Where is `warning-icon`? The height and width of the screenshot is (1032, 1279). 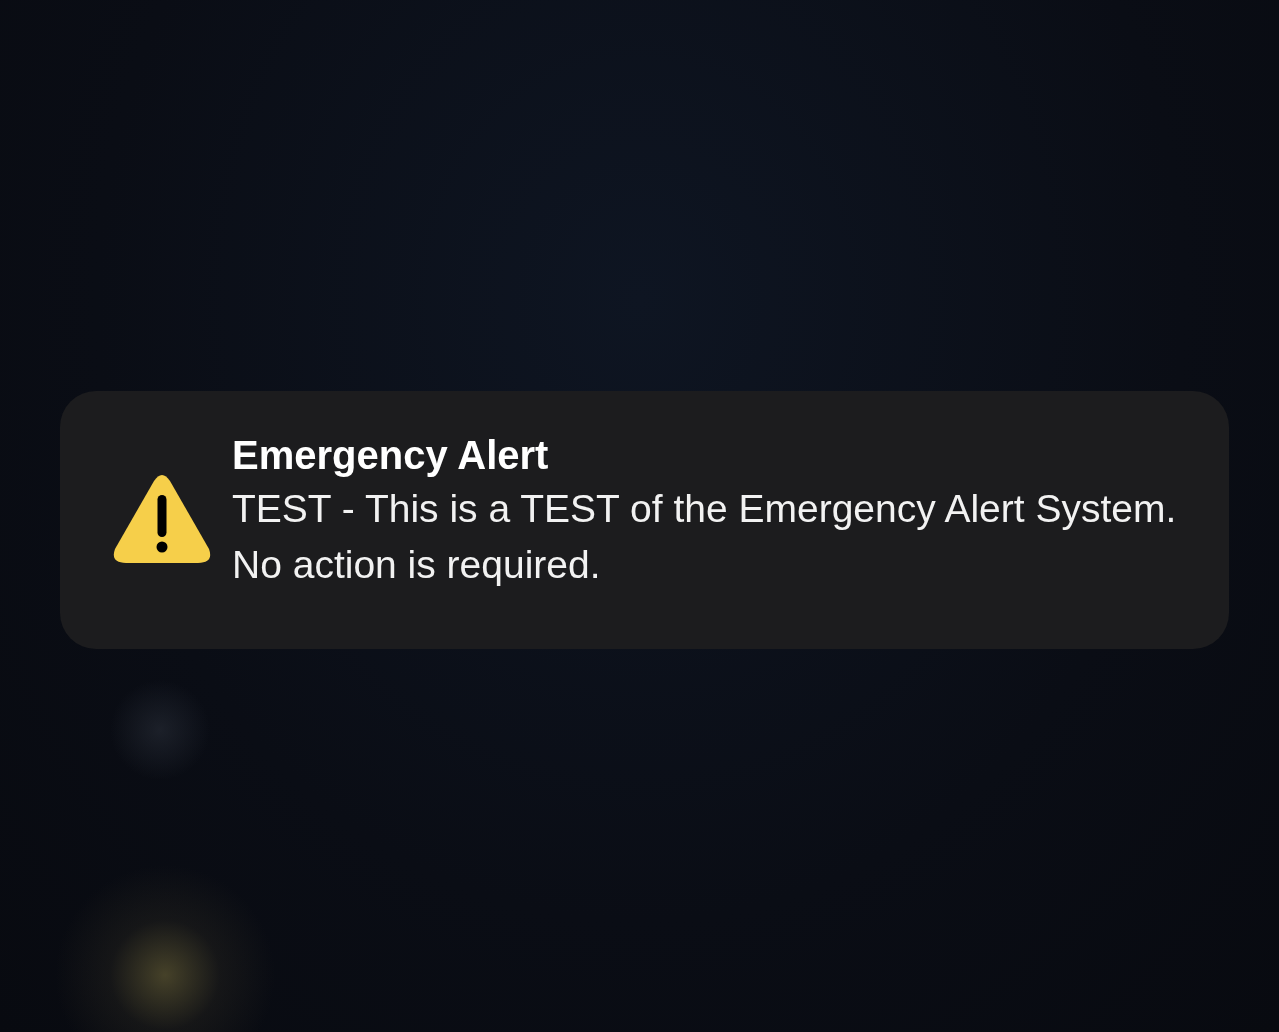 warning-icon is located at coordinates (162, 519).